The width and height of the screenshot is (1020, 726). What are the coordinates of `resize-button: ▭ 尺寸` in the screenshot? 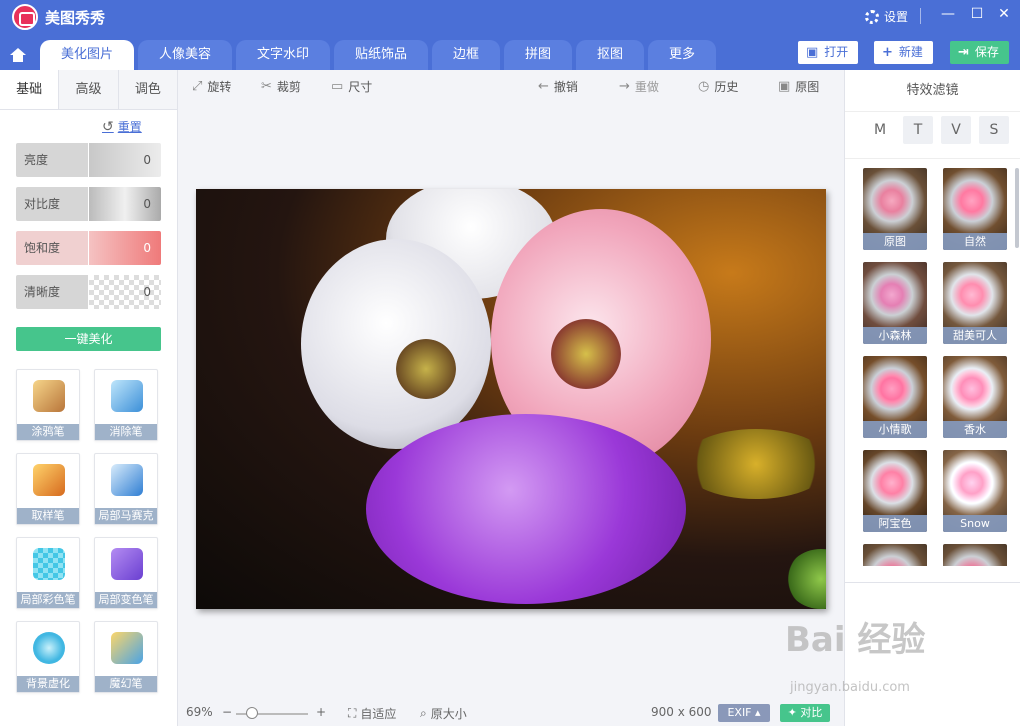 It's located at (351, 86).